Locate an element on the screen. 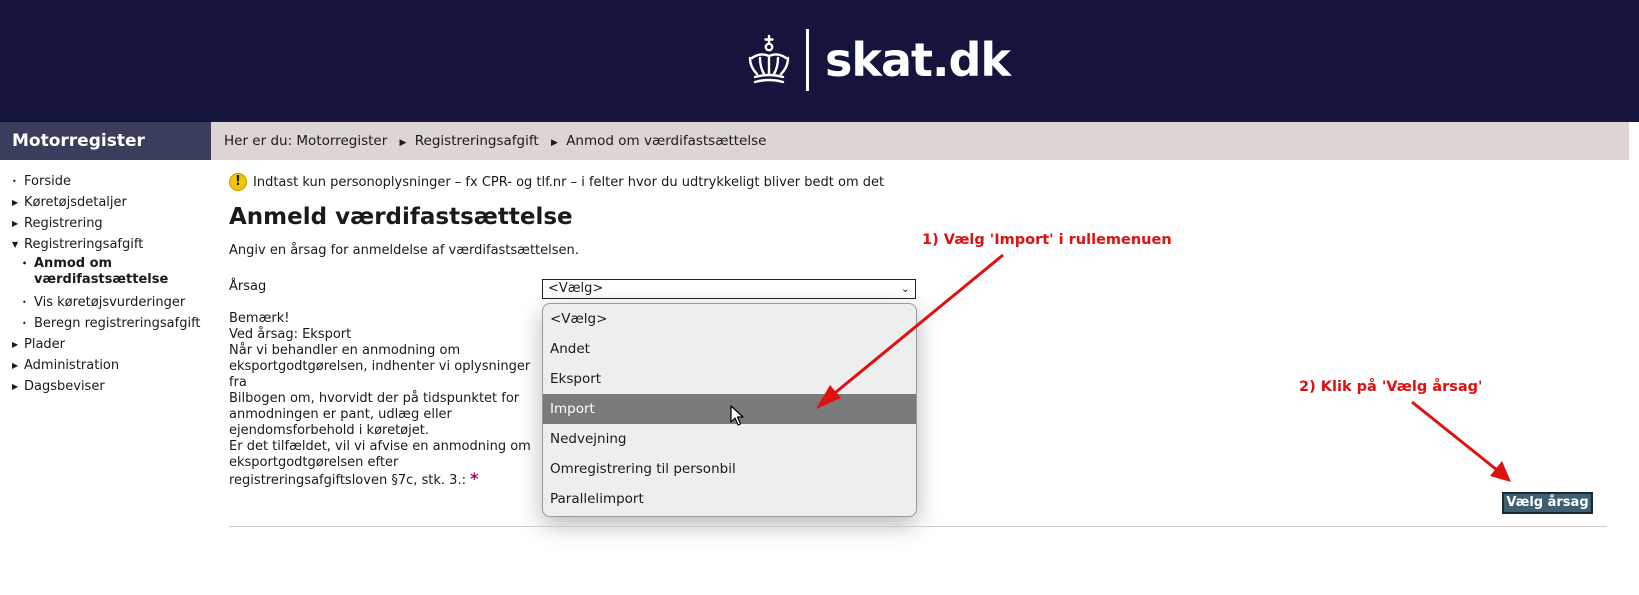 The width and height of the screenshot is (1639, 595). select-reason-button: Vælg årsag is located at coordinates (1547, 503).